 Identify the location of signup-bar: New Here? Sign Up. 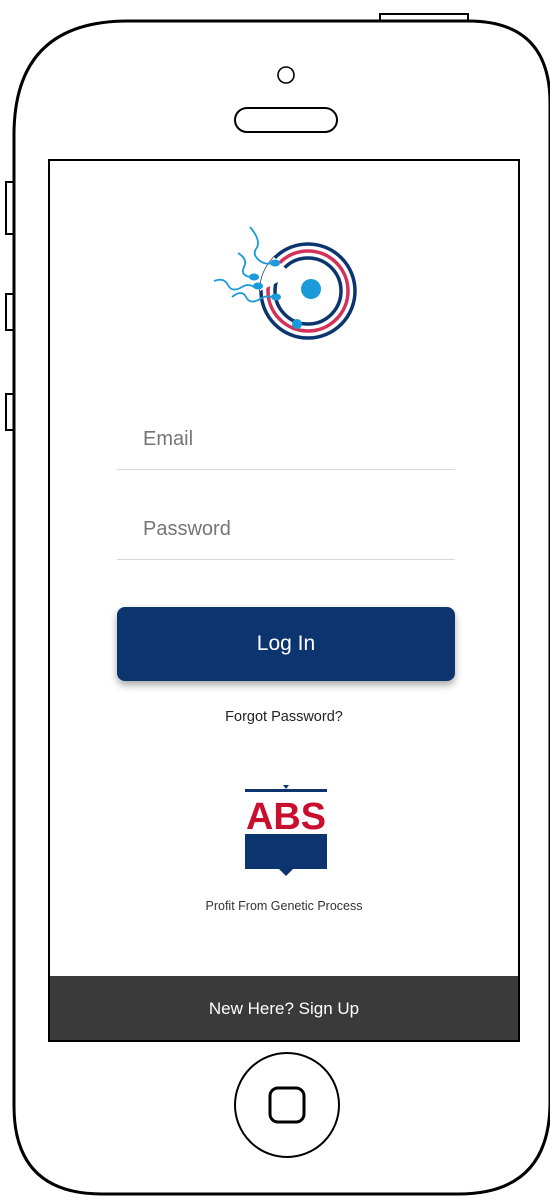
(284, 1008).